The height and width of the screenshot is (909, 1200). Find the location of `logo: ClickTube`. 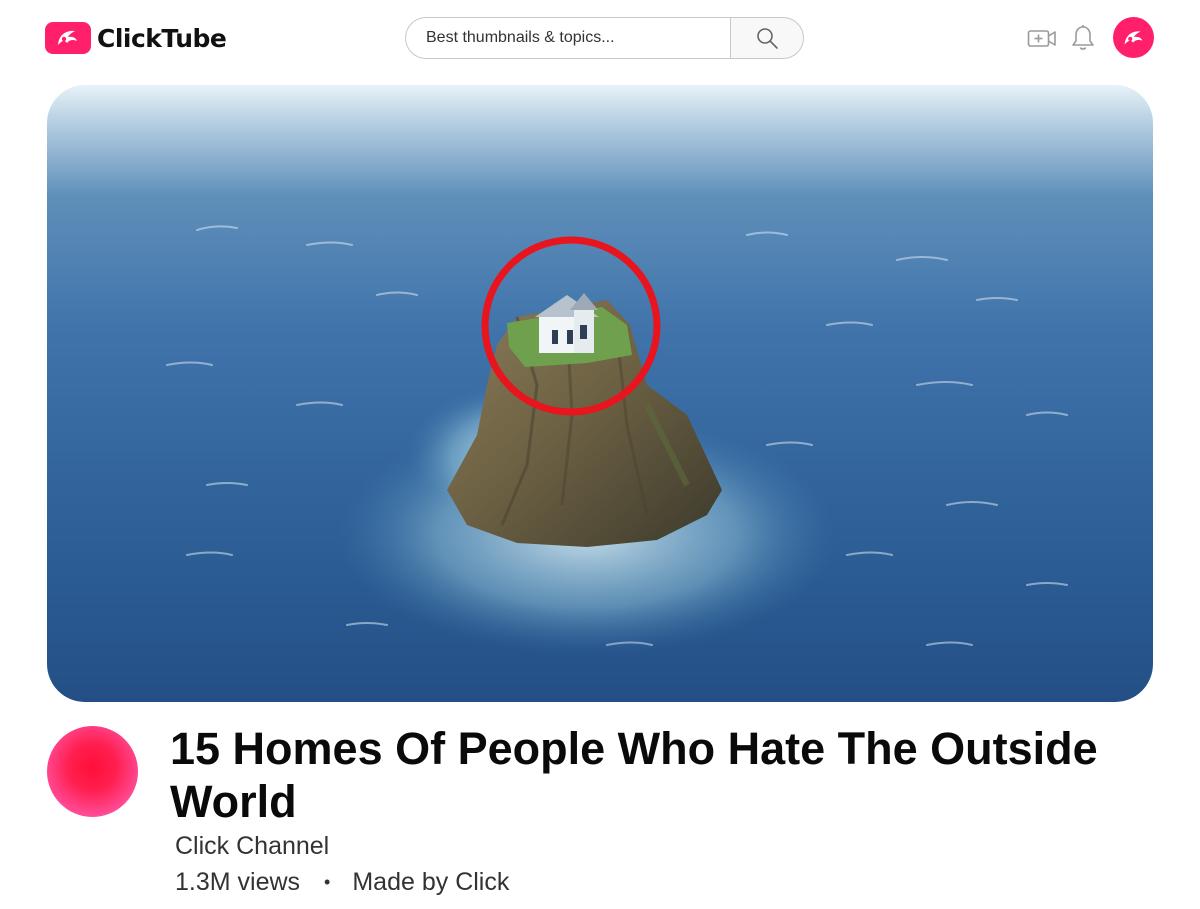

logo: ClickTube is located at coordinates (136, 38).